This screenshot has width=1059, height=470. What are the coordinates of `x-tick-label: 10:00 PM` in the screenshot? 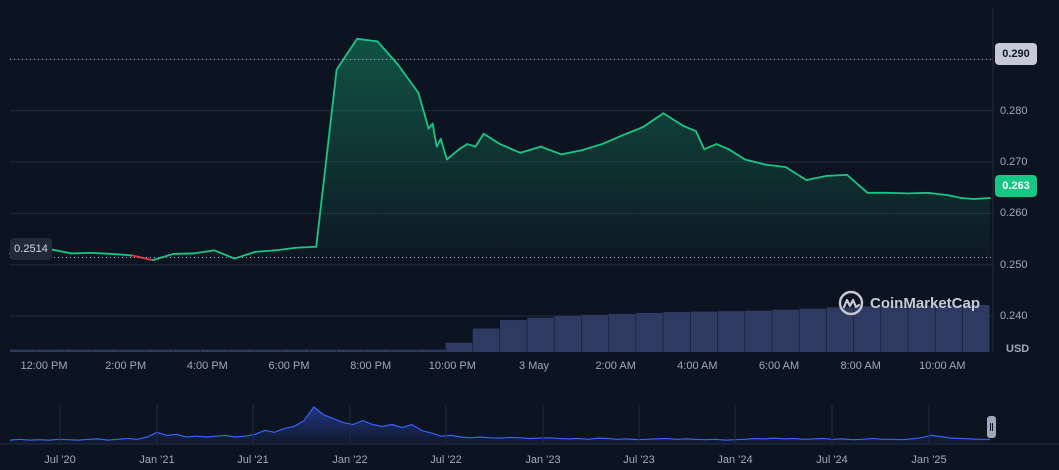 It's located at (452, 366).